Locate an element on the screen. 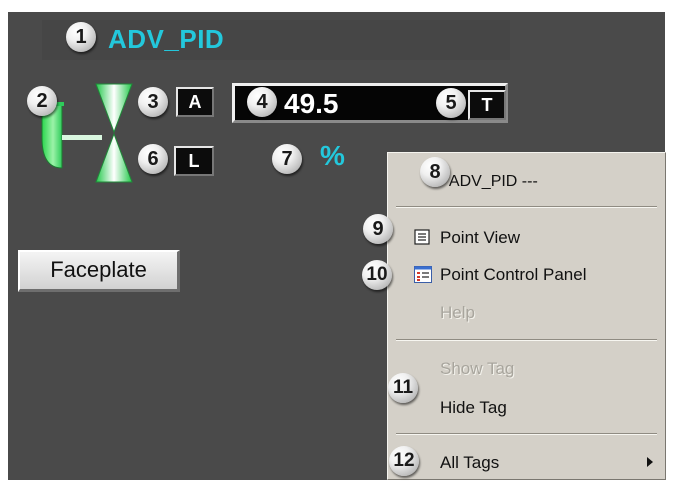 The height and width of the screenshot is (489, 673). menu-item-point-control-panel: Point Control Panel is located at coordinates (513, 275).